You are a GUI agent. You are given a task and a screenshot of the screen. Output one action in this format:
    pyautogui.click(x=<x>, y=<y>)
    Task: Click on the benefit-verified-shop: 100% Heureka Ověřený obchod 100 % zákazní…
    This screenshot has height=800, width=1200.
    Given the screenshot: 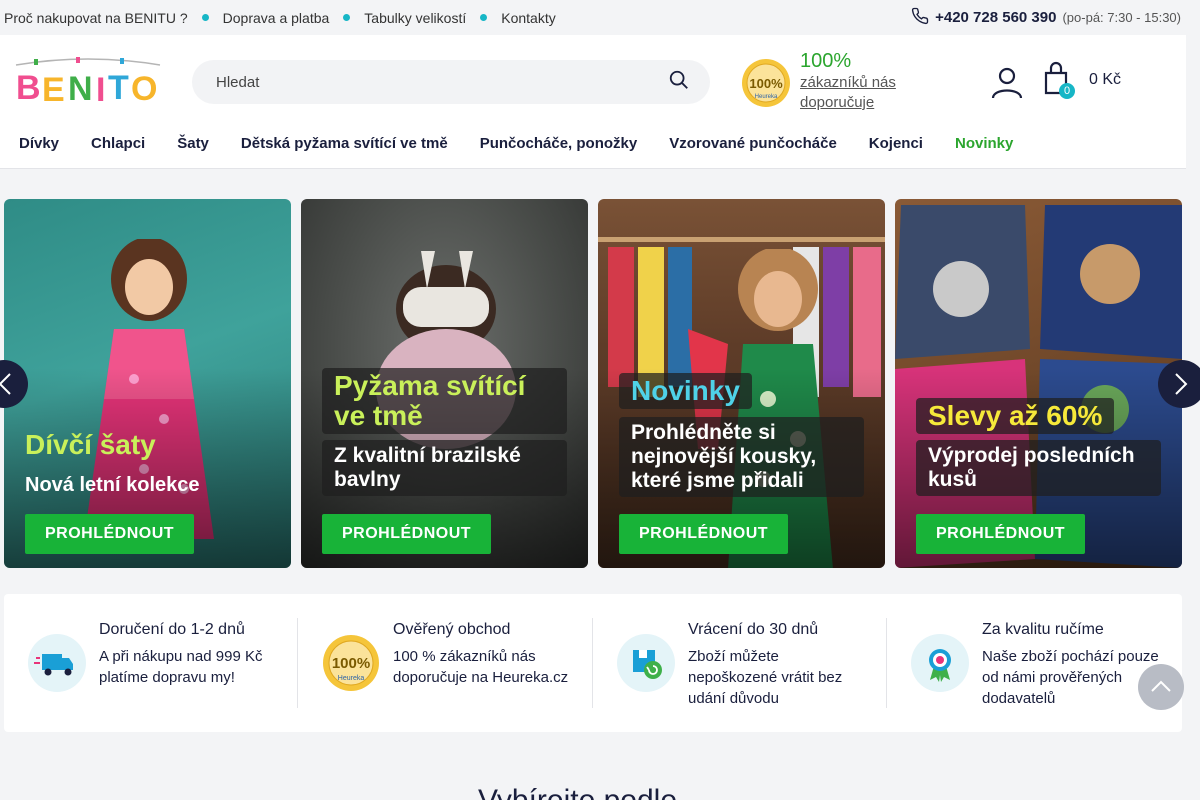 What is the action you would take?
    pyautogui.click(x=445, y=663)
    